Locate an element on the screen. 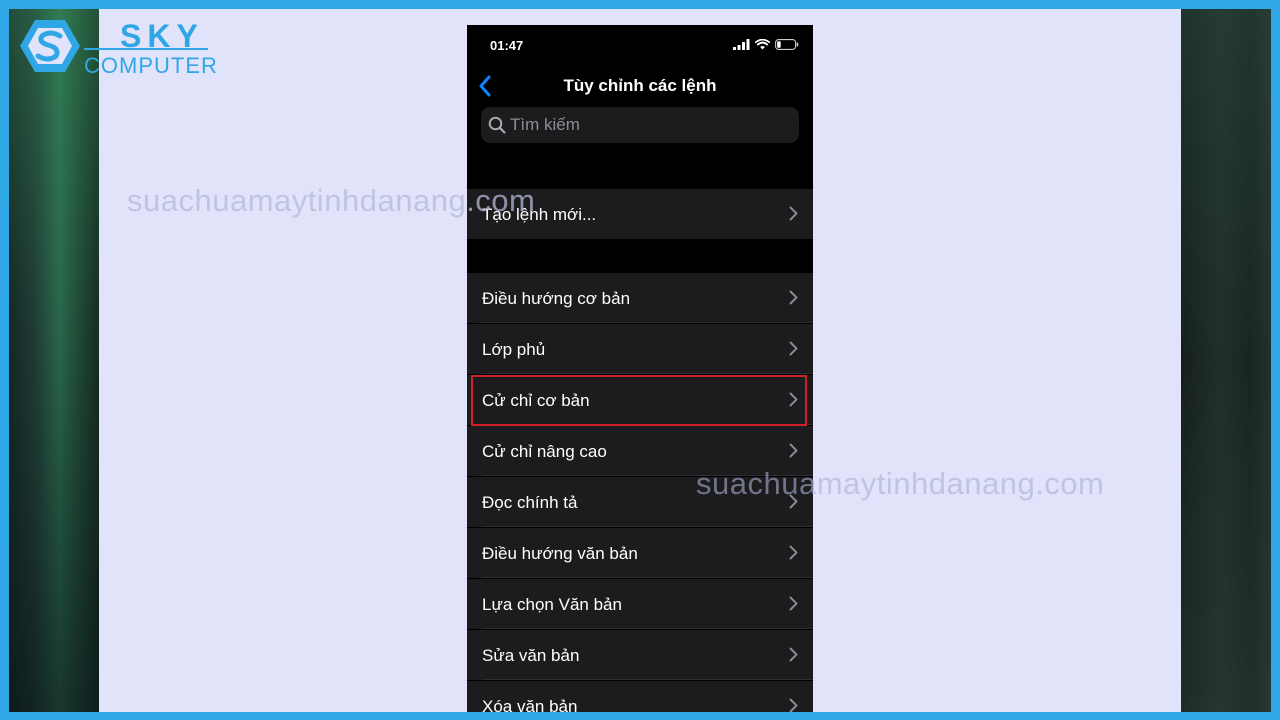  background-blur-right is located at coordinates (1230, 360).